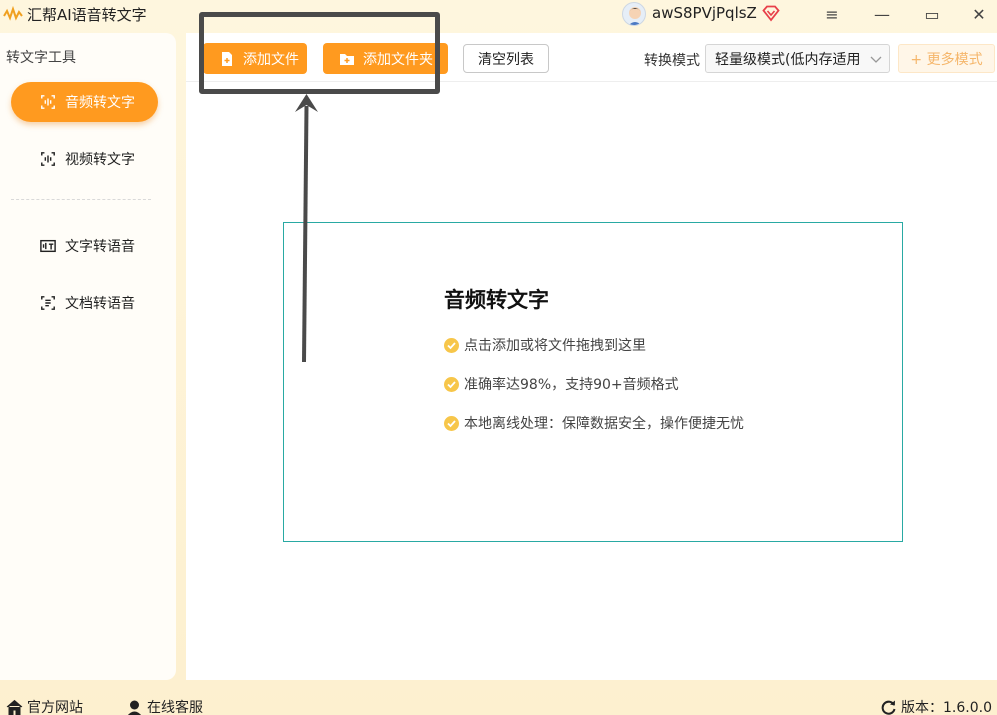 The height and width of the screenshot is (715, 997). I want to click on sidebar-item-audio-to-text: 音频转文字, so click(84, 102).